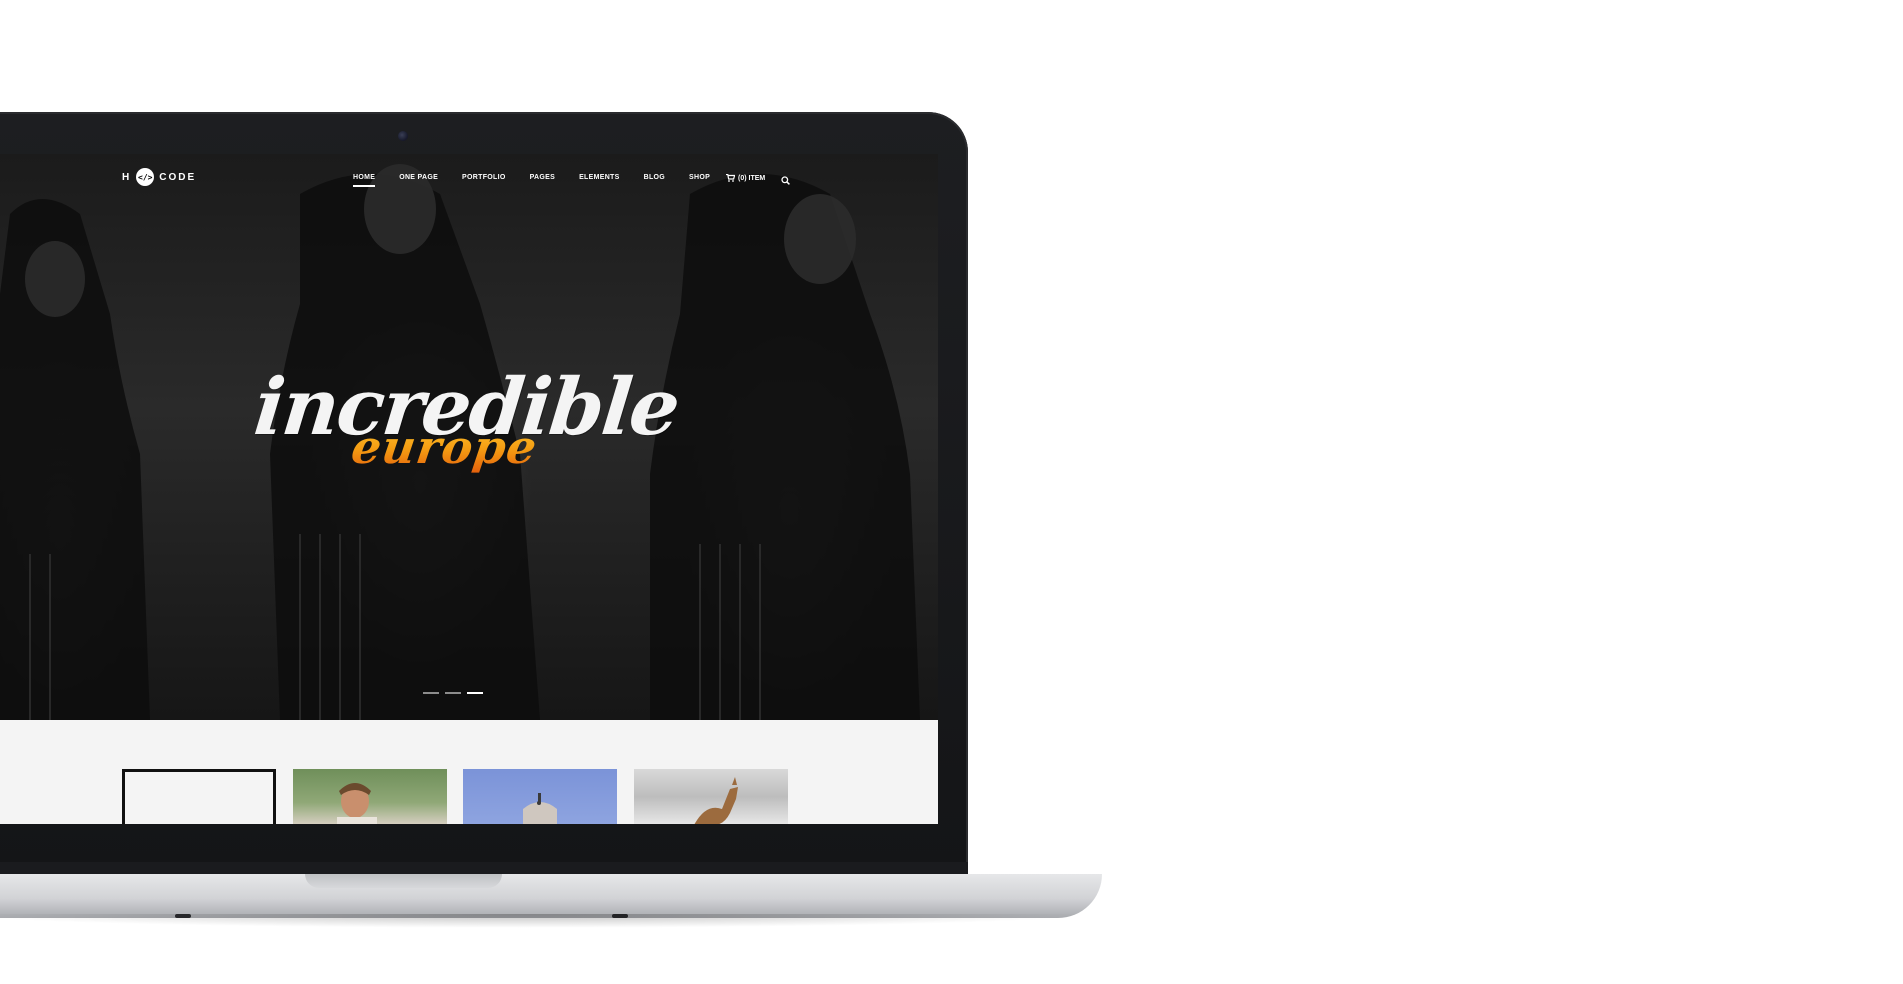 The height and width of the screenshot is (984, 1903). Describe the element at coordinates (752, 178) in the screenshot. I see `cart-count: (0) ITEM` at that location.